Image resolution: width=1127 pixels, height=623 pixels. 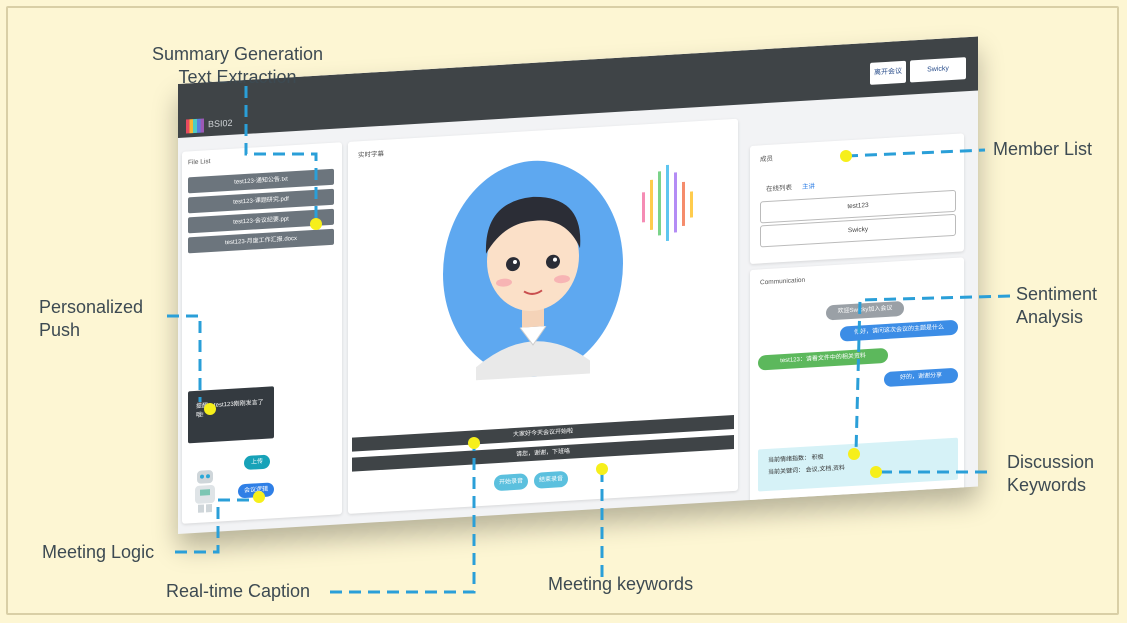 I want to click on sentiment-label-line-2: Analysis, so click(x=1050, y=317).